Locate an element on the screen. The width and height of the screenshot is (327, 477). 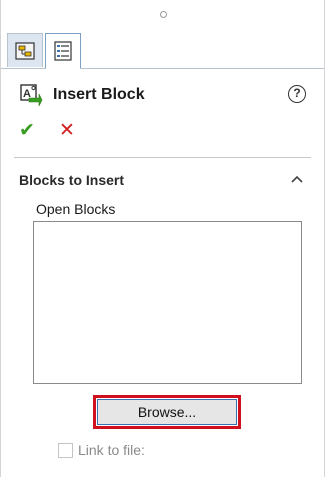
chevron-up-icon is located at coordinates (297, 179).